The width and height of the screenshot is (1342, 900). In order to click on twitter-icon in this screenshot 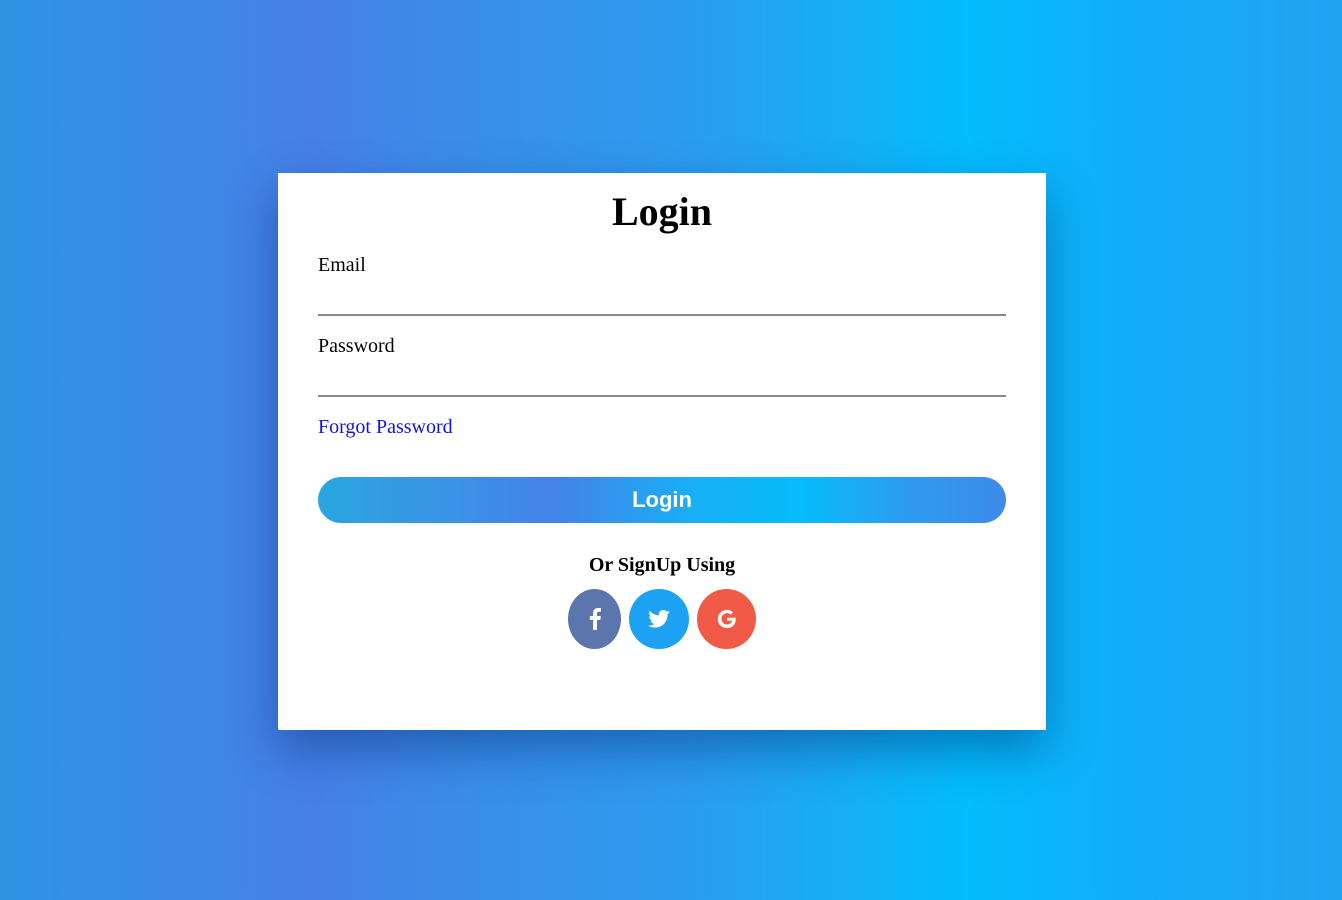, I will do `click(659, 619)`.